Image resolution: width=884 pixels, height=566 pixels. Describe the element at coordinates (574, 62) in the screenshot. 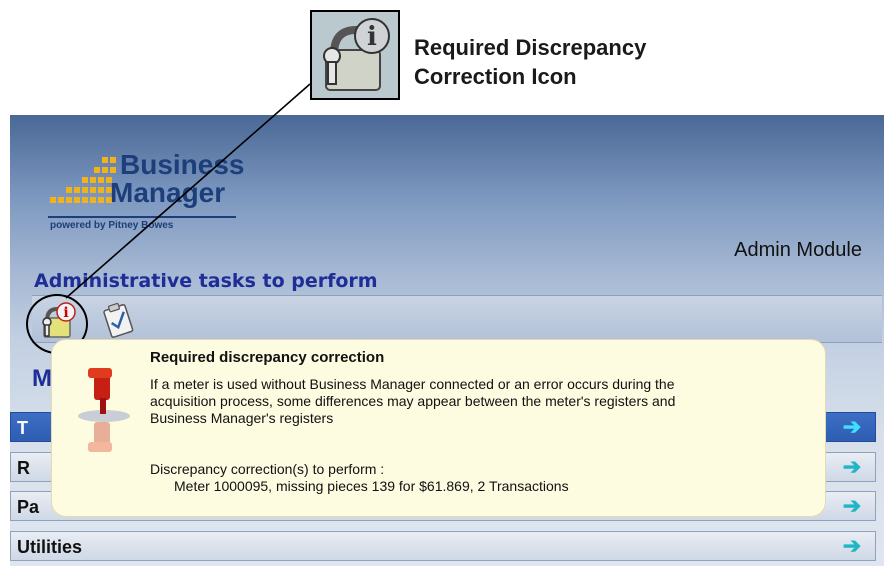

I see `callout-title: Required Discrepancy Correction Icon` at that location.